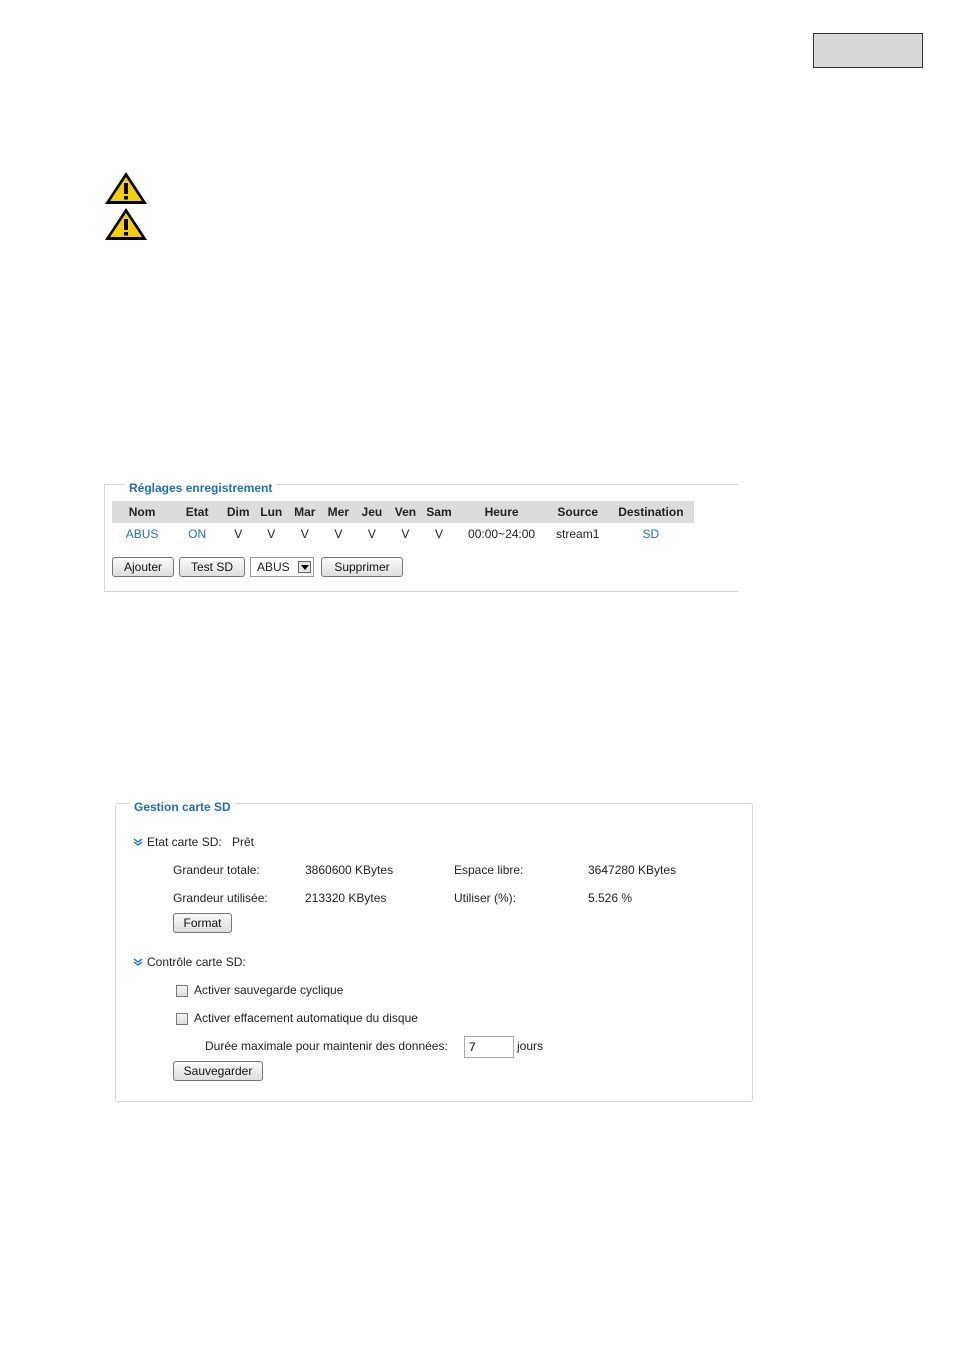  What do you see at coordinates (577, 512) in the screenshot?
I see `column-header-source: Source` at bounding box center [577, 512].